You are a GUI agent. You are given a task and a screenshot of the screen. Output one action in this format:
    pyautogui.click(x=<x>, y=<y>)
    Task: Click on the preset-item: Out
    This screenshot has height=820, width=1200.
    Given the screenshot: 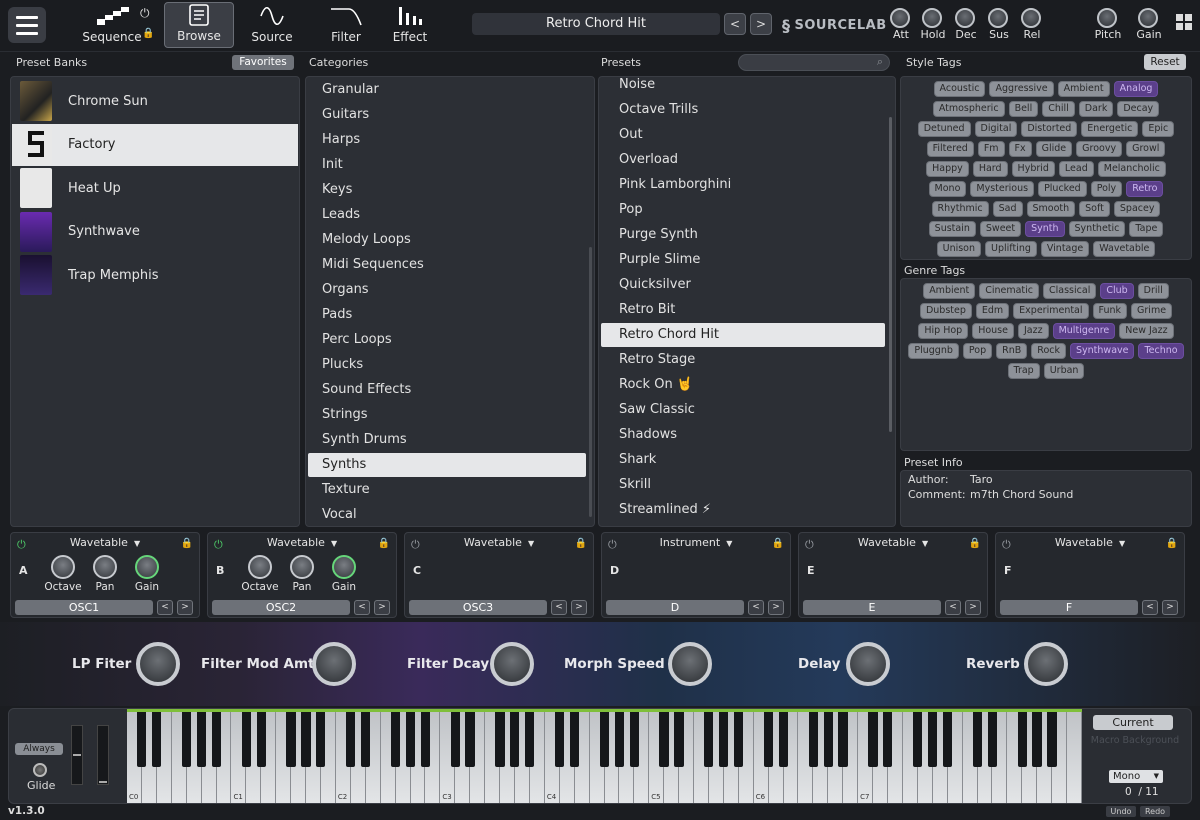 What is the action you would take?
    pyautogui.click(x=743, y=135)
    